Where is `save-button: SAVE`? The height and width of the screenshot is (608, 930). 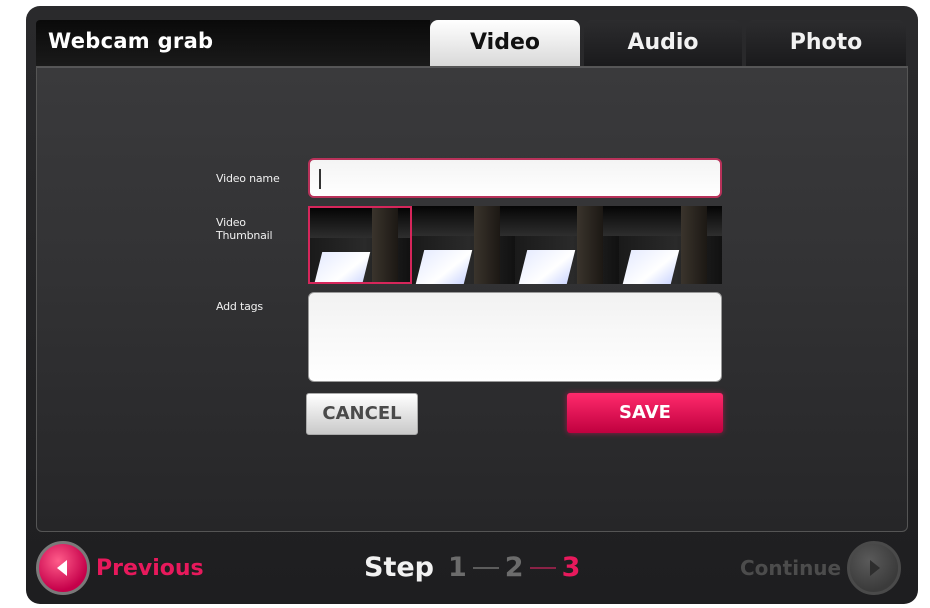 save-button: SAVE is located at coordinates (645, 413).